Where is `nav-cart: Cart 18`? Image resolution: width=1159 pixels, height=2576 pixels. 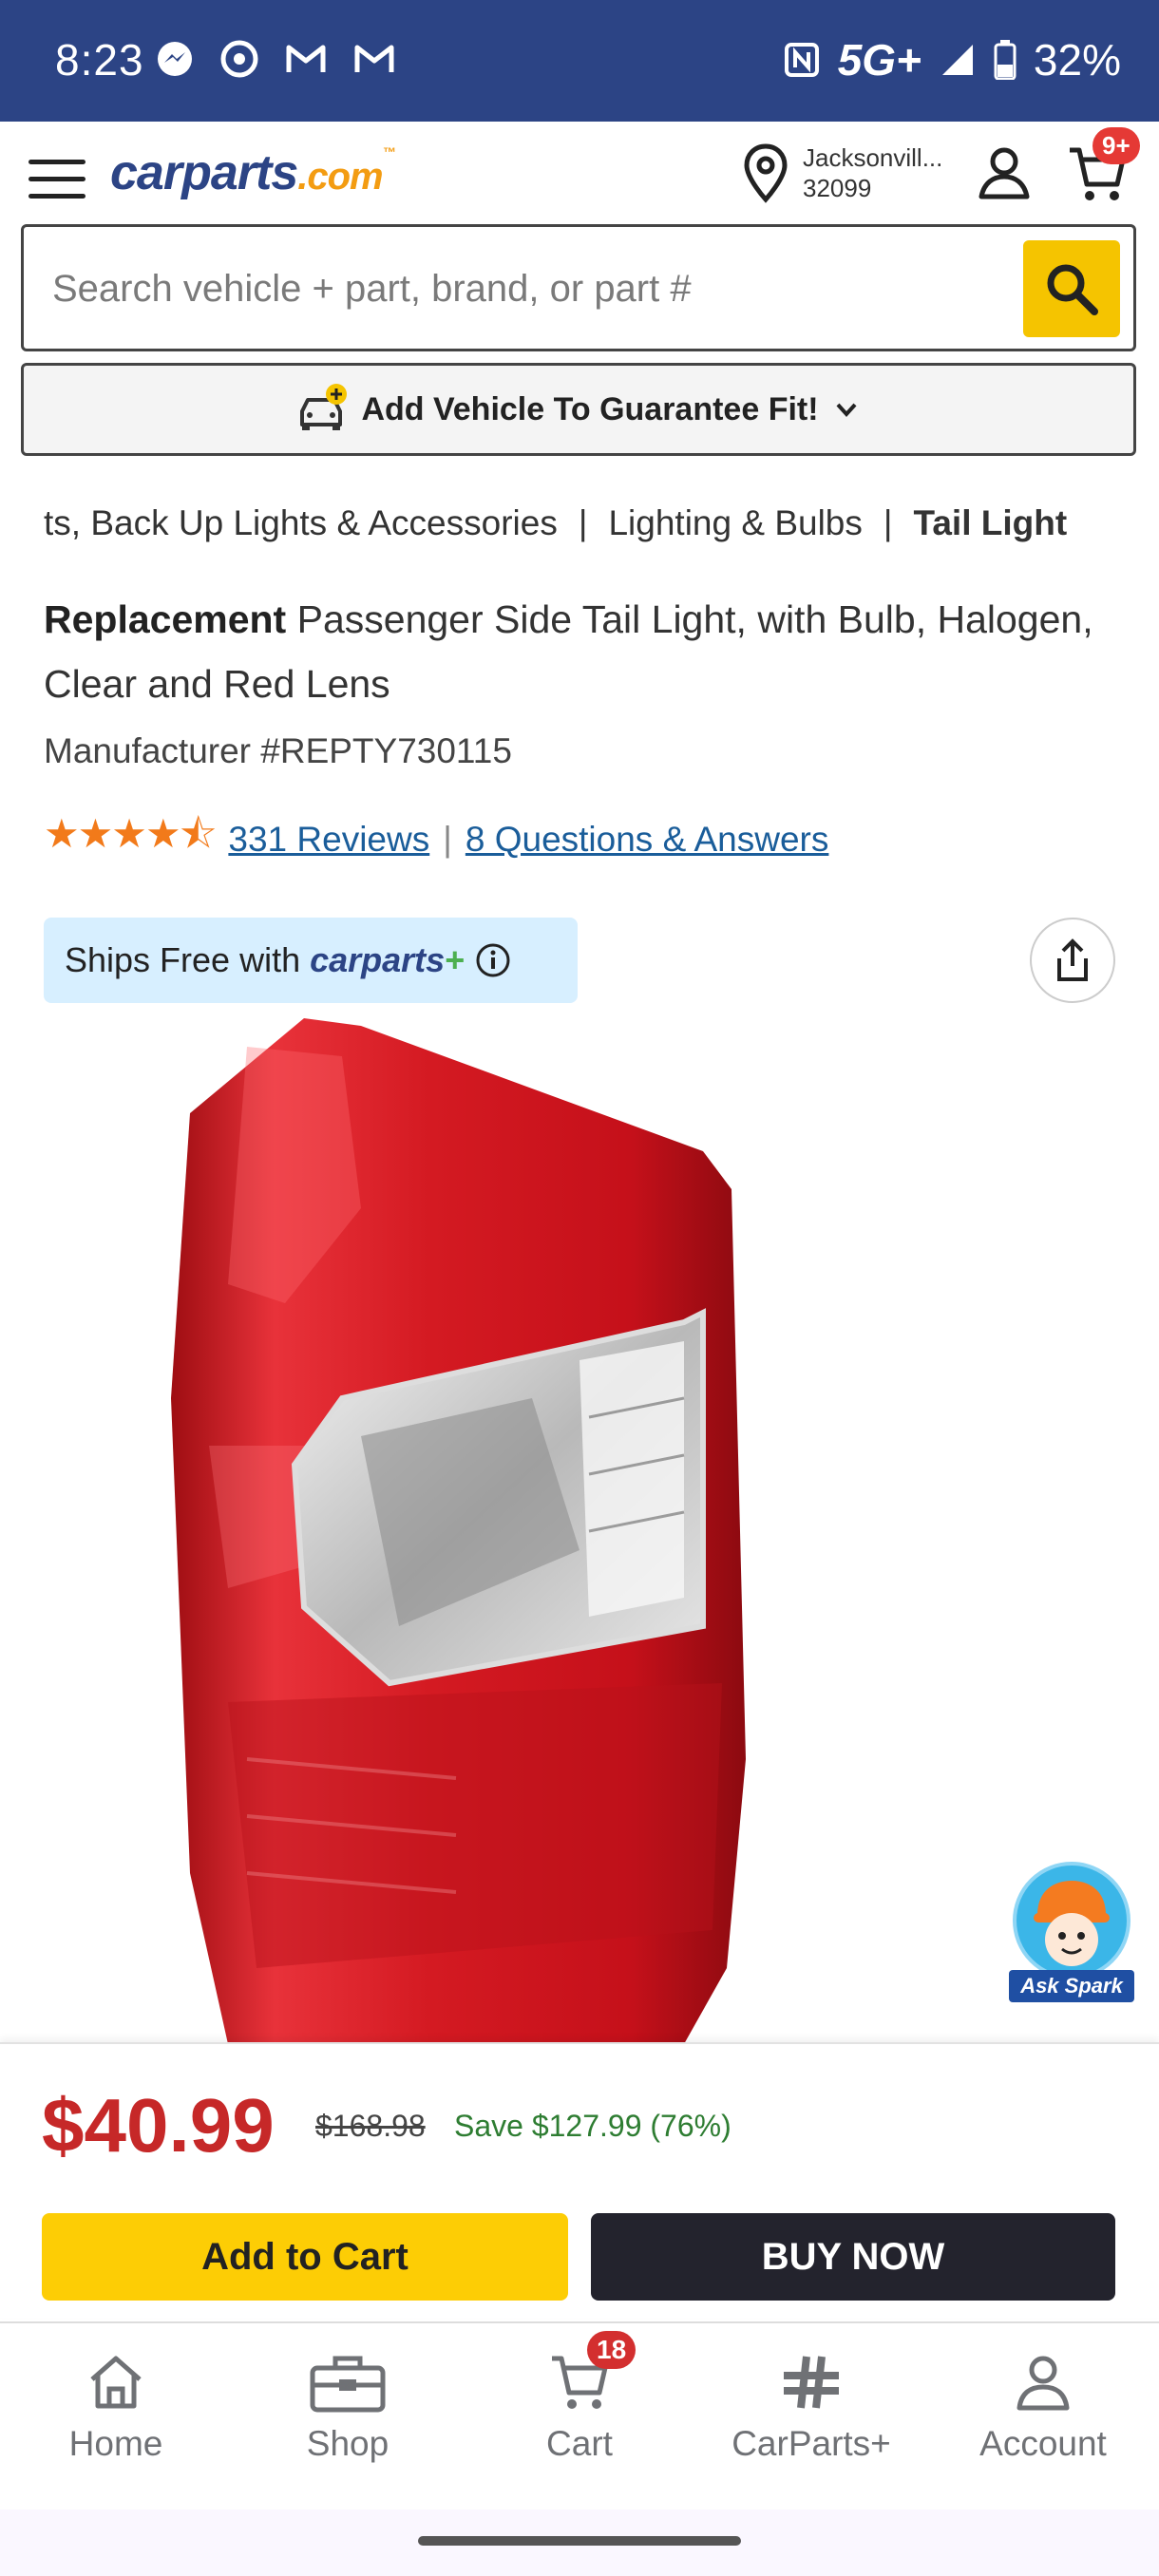
nav-cart: Cart 18 is located at coordinates (579, 2416).